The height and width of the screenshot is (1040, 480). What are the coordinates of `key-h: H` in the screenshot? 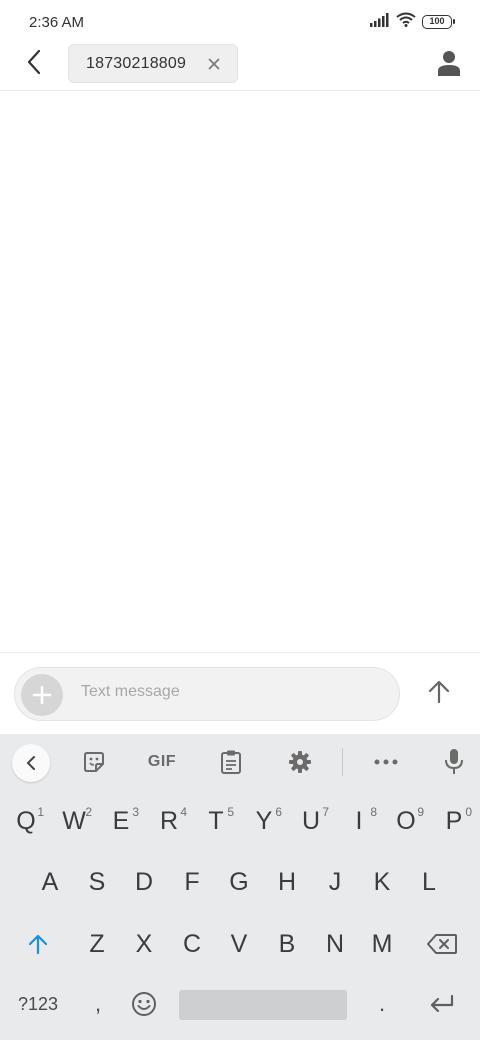 It's located at (287, 882).